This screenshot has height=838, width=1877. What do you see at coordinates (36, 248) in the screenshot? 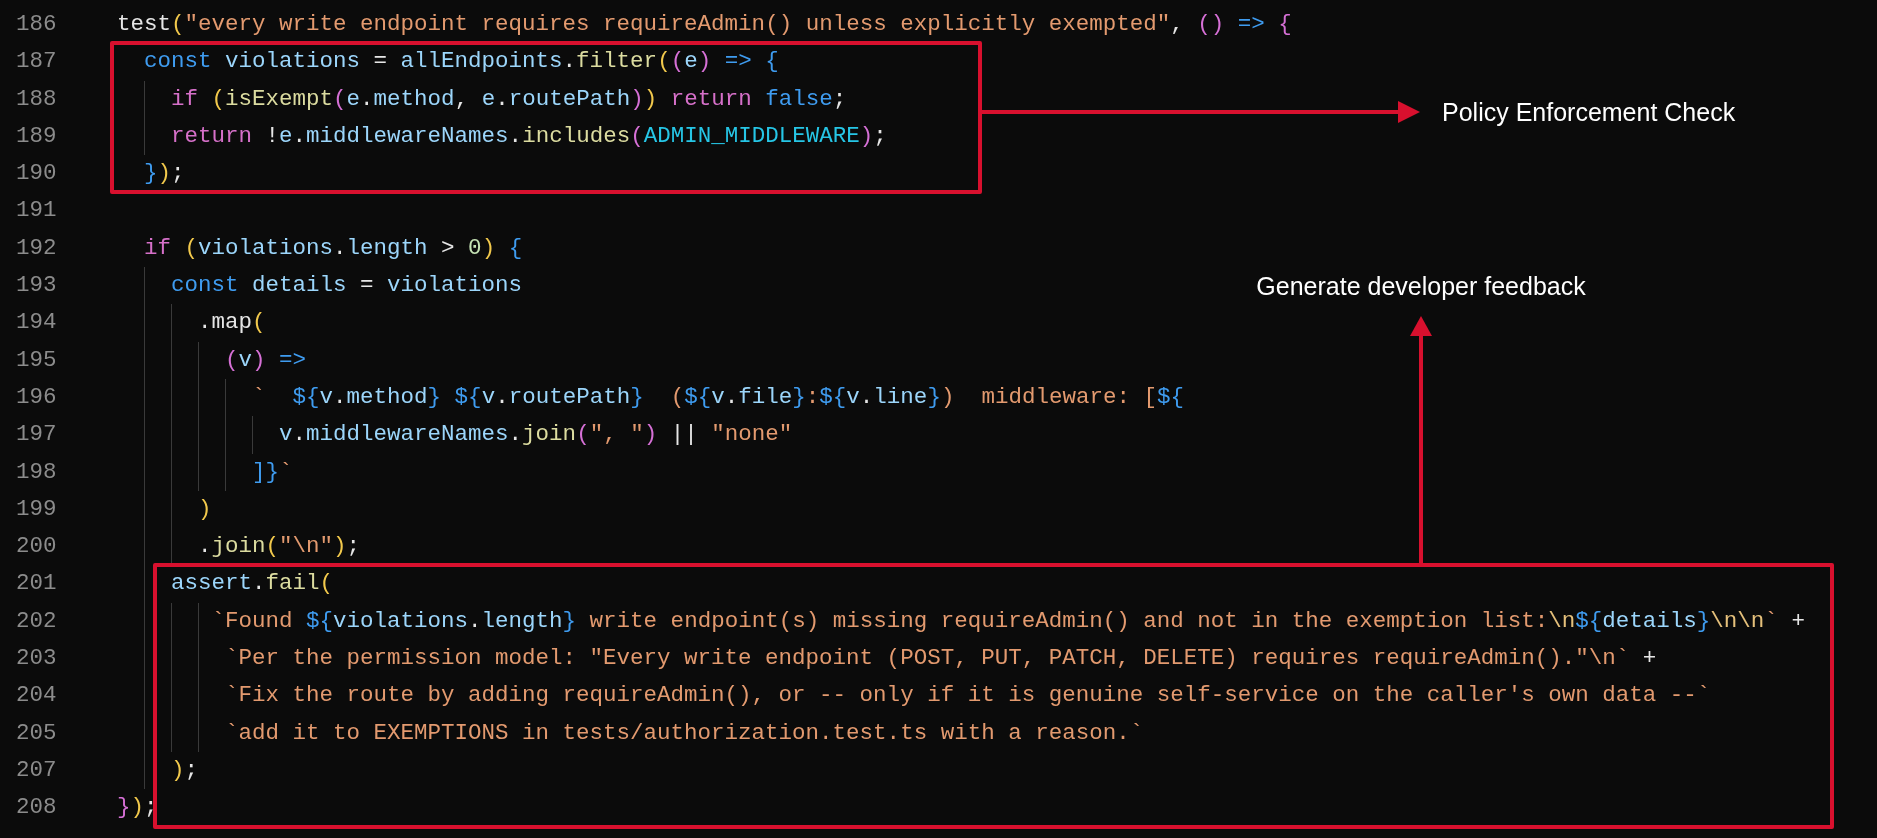
I see `line-number: 192` at bounding box center [36, 248].